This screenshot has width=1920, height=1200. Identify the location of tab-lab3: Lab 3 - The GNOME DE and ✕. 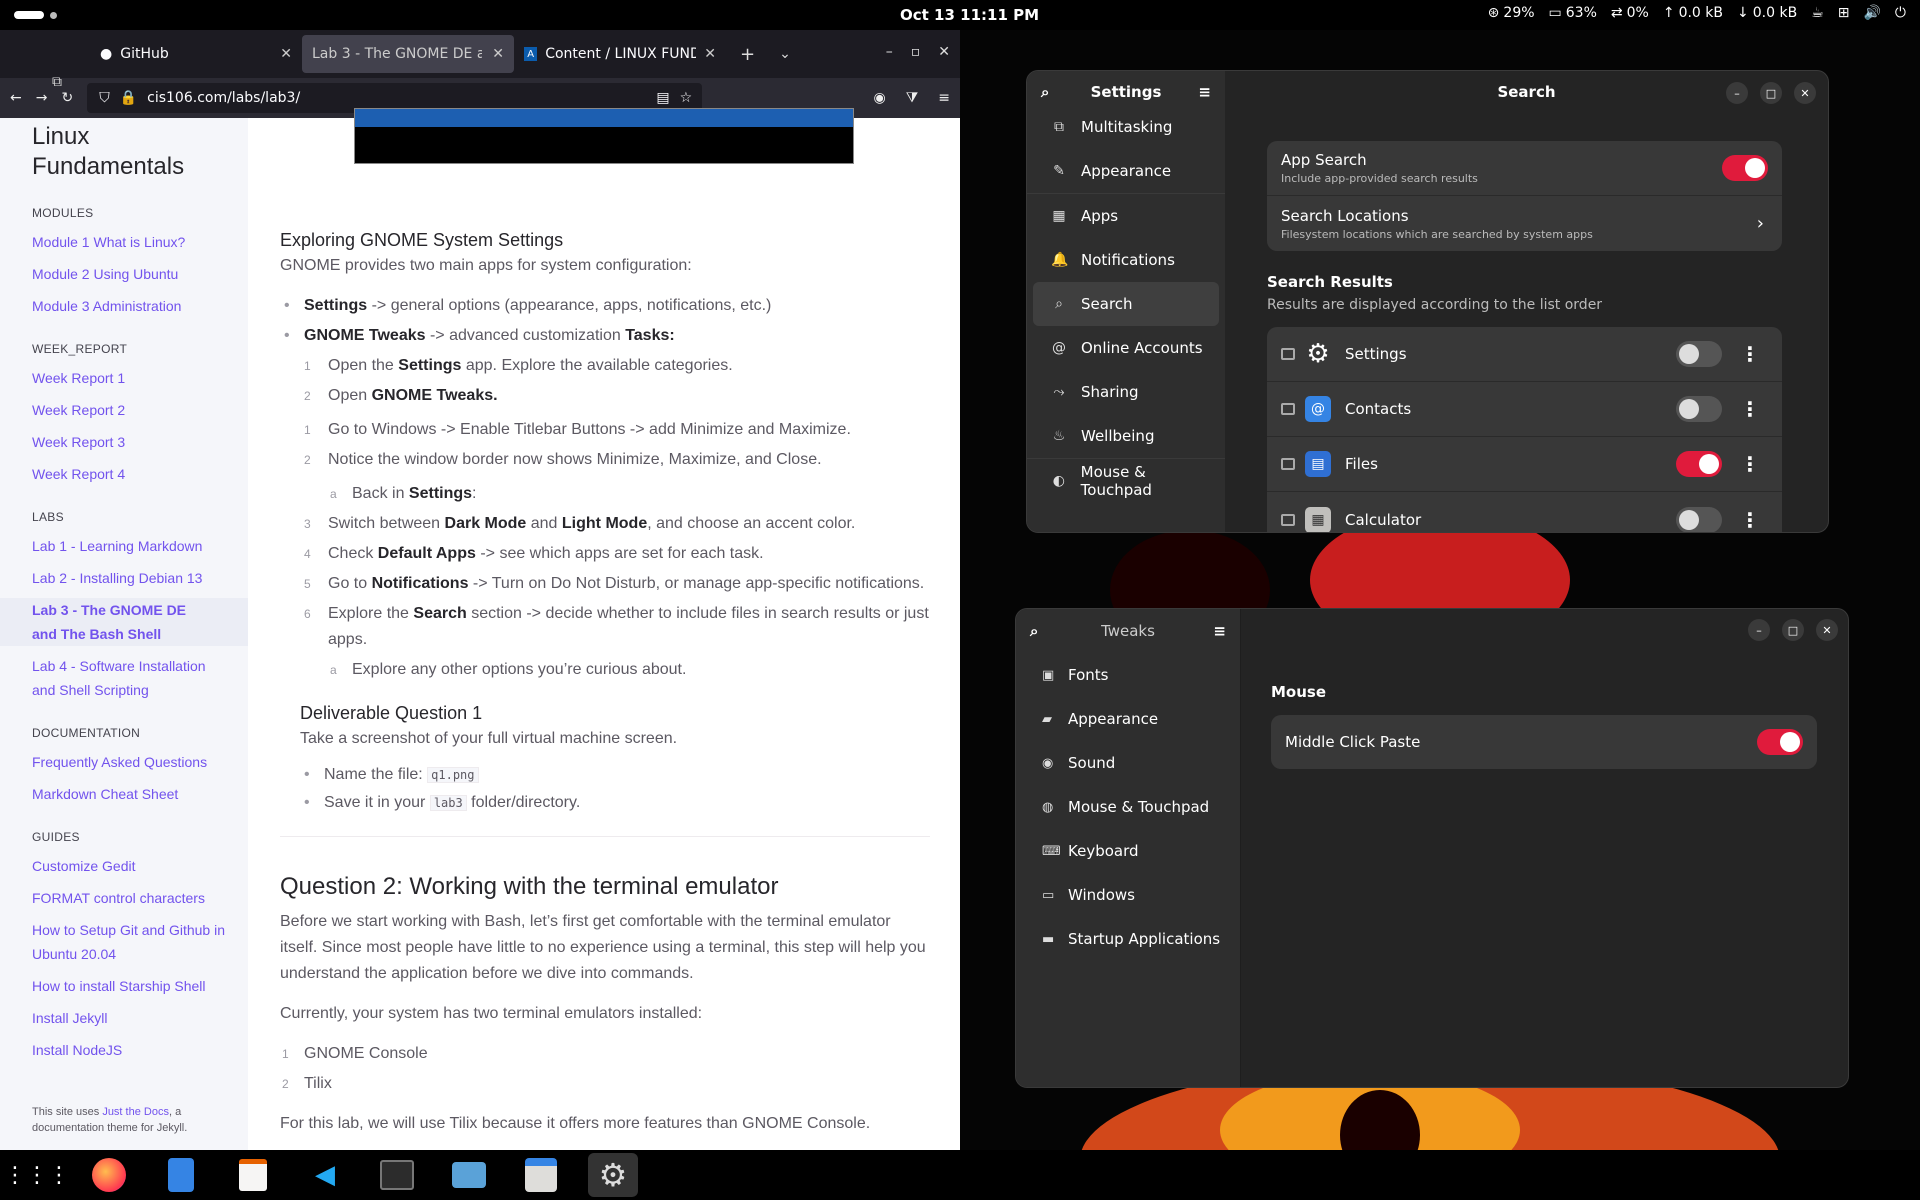
(408, 54).